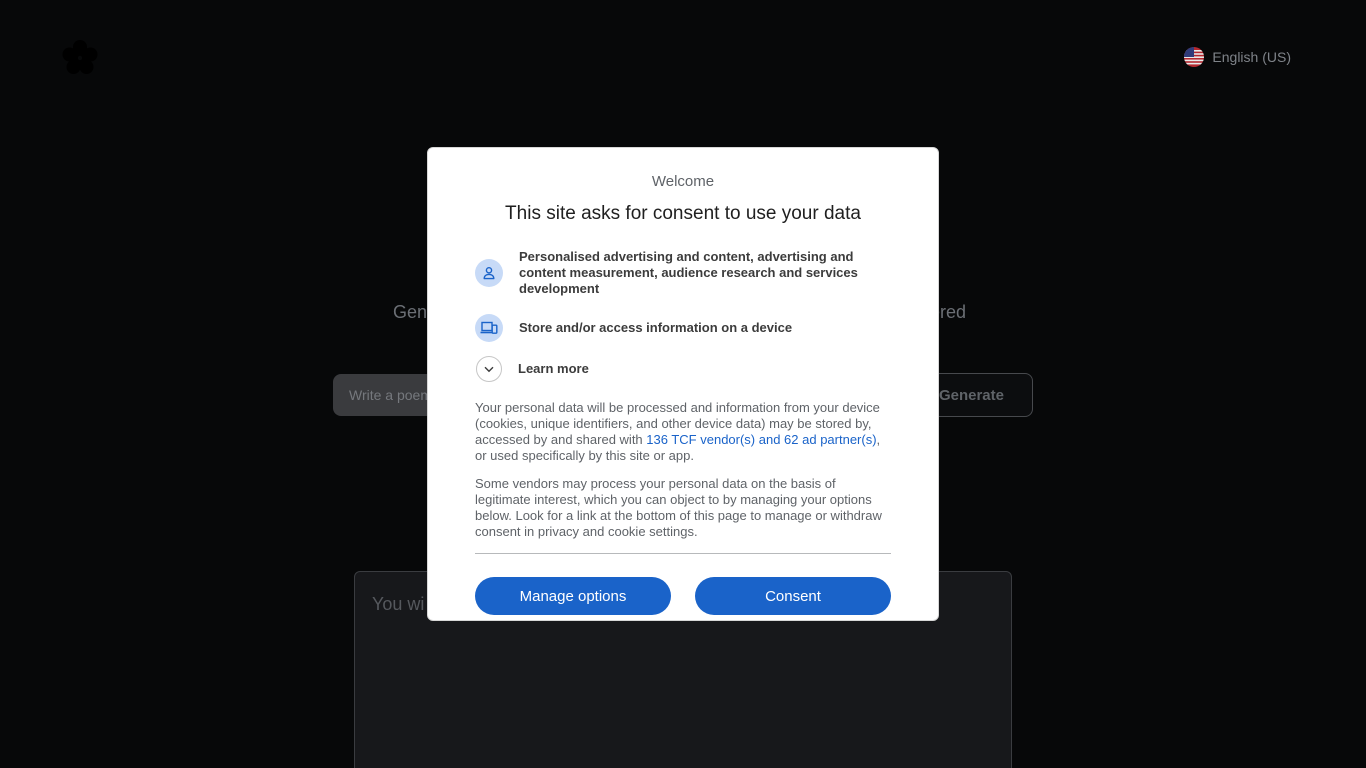  What do you see at coordinates (761, 439) in the screenshot?
I see `vendors-link: 136 TCF vendor(s) and 62 ad partner(s)` at bounding box center [761, 439].